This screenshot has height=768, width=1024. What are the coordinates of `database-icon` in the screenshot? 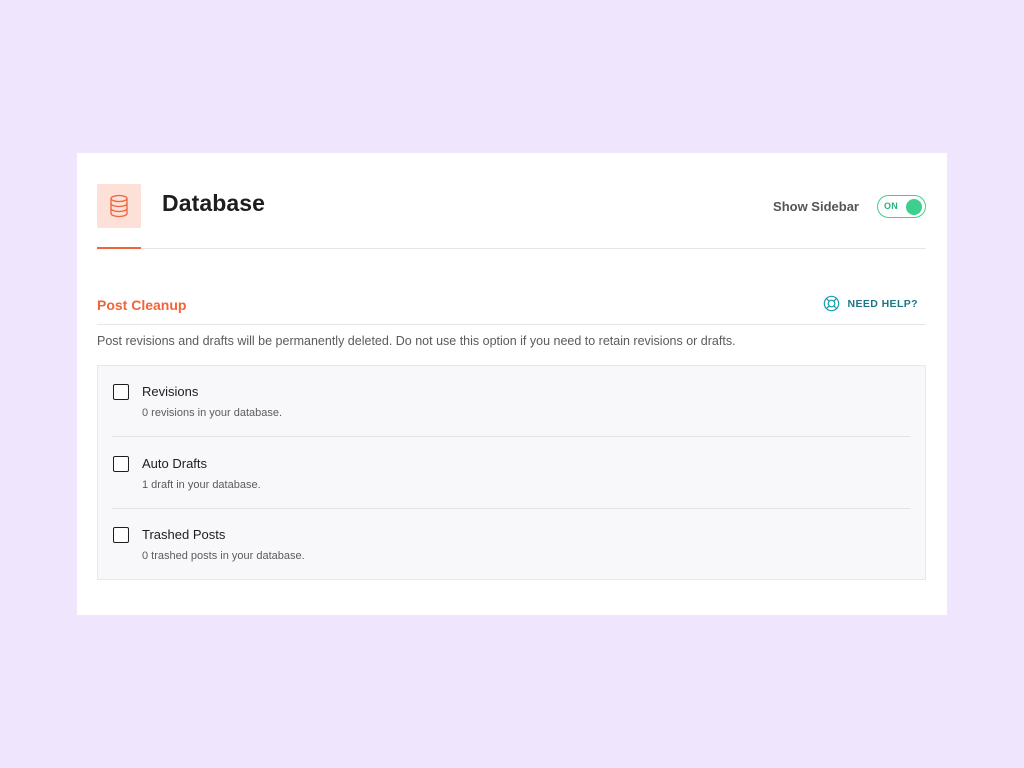 It's located at (119, 206).